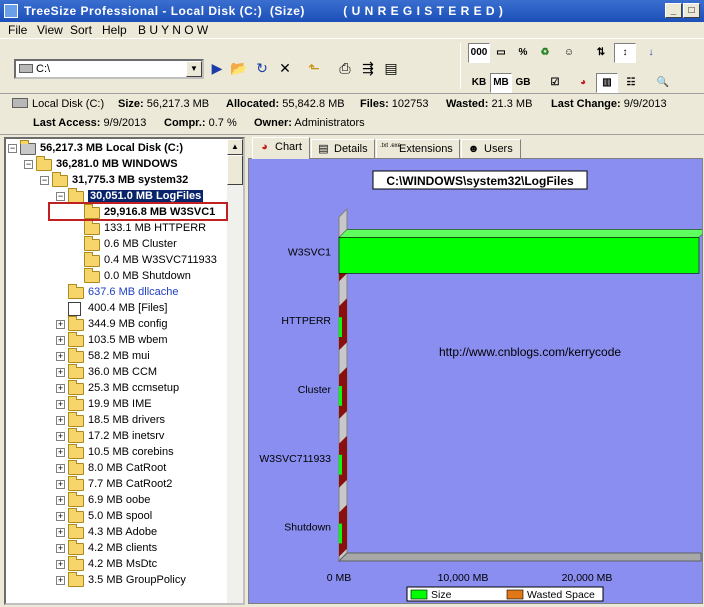 The height and width of the screenshot is (607, 704). I want to click on chart-annotation: http://www.cnblogs.com/kerrycode, so click(530, 352).